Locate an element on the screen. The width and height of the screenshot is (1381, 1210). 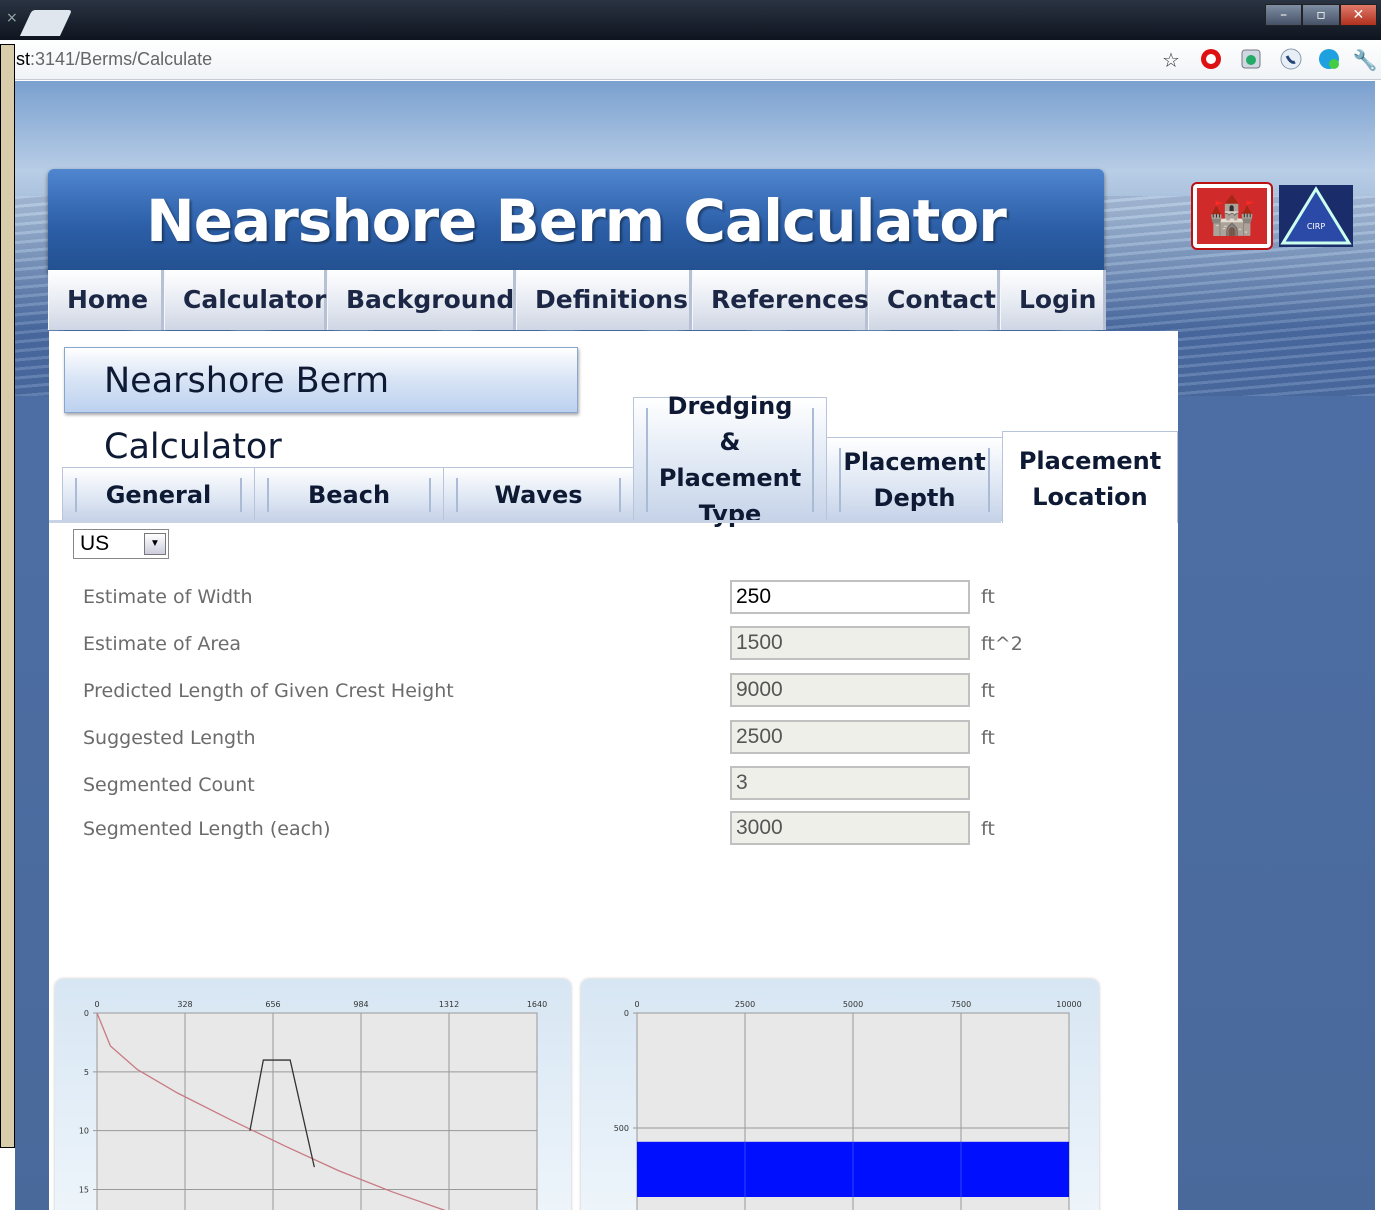
chevron-down-icon: ▼ is located at coordinates (155, 544).